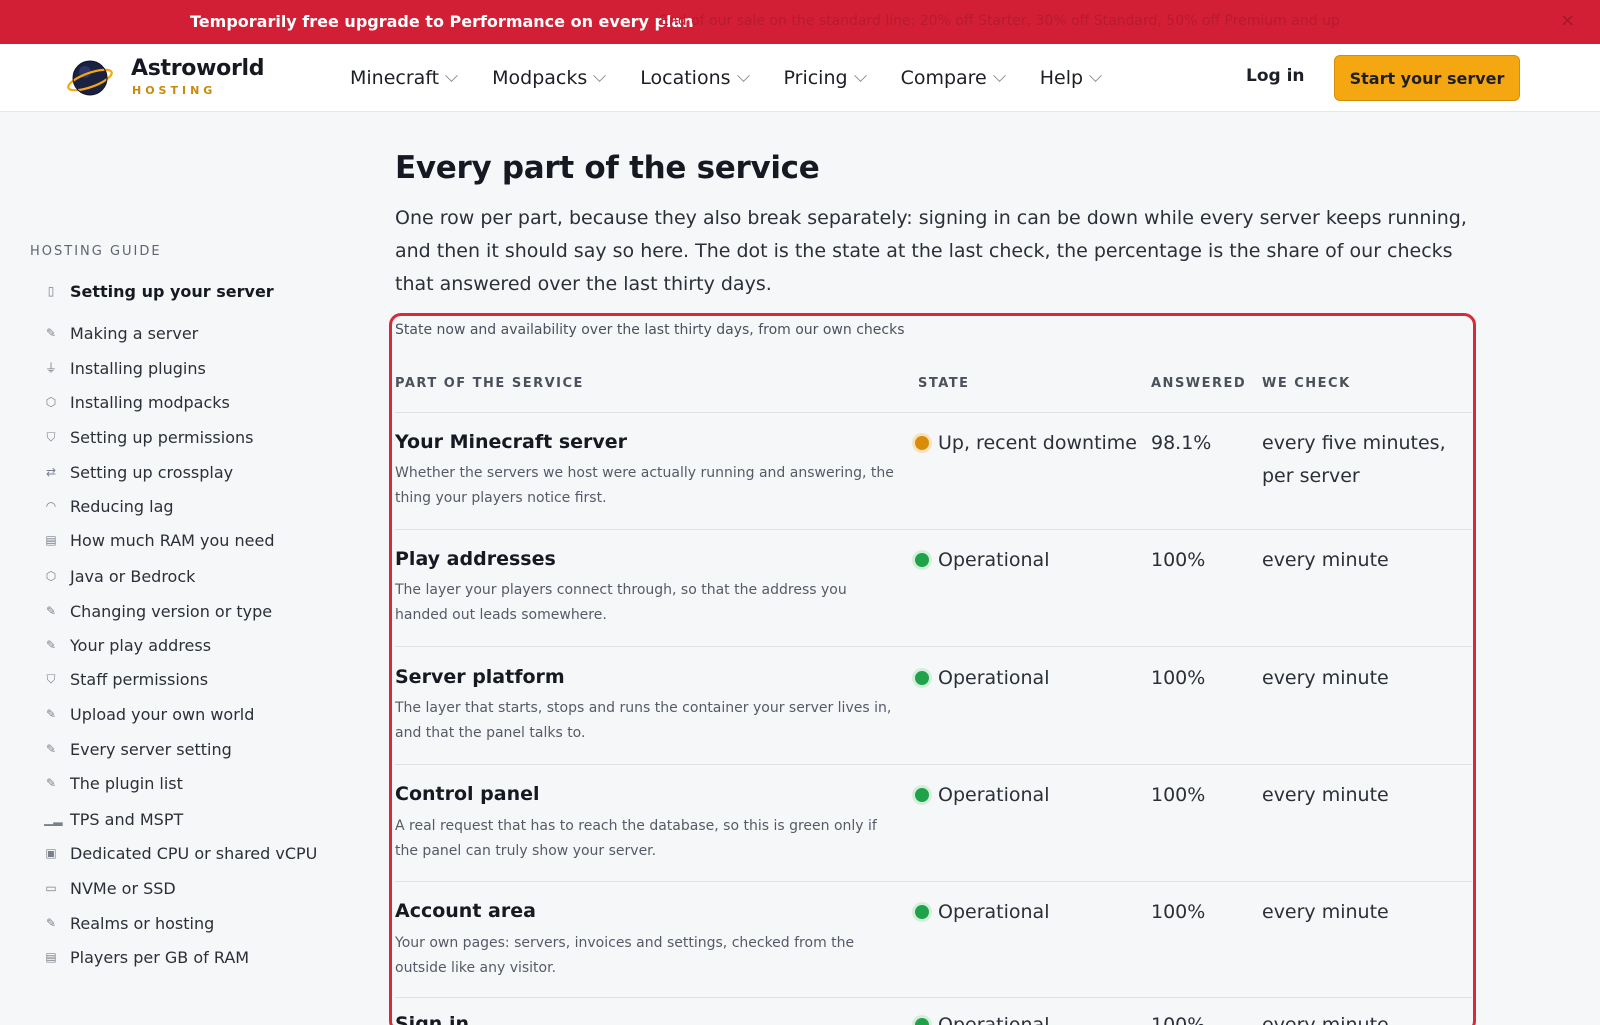 The image size is (1600, 1025). Describe the element at coordinates (90, 78) in the screenshot. I see `planet-logo-icon` at that location.